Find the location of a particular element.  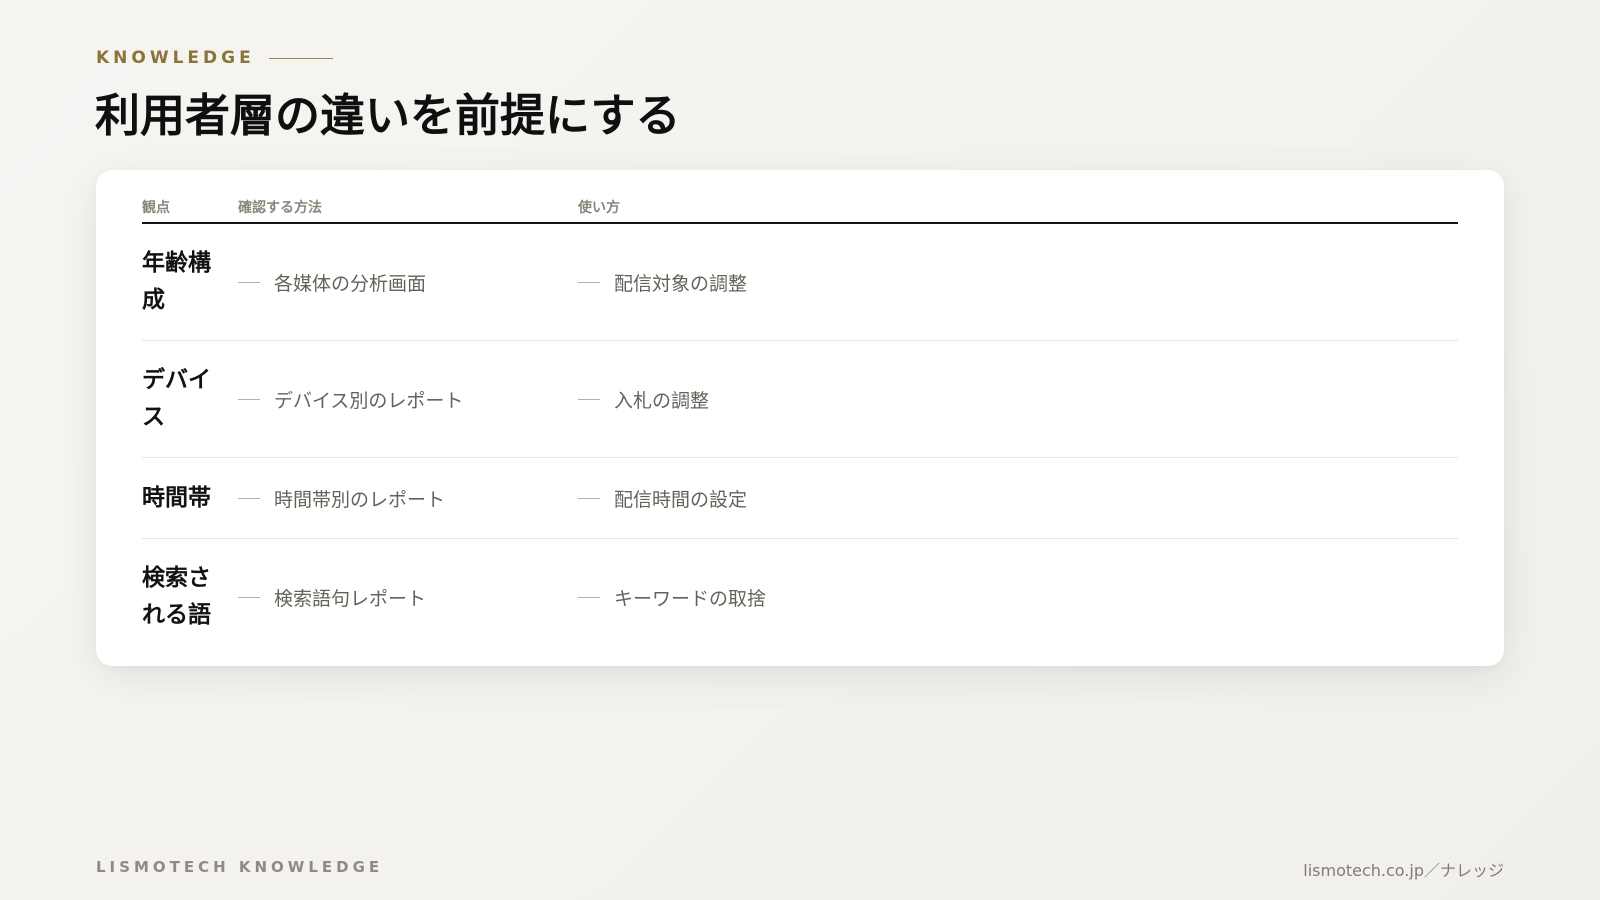

row-usage: 配信対象の調整 is located at coordinates (1018, 282).